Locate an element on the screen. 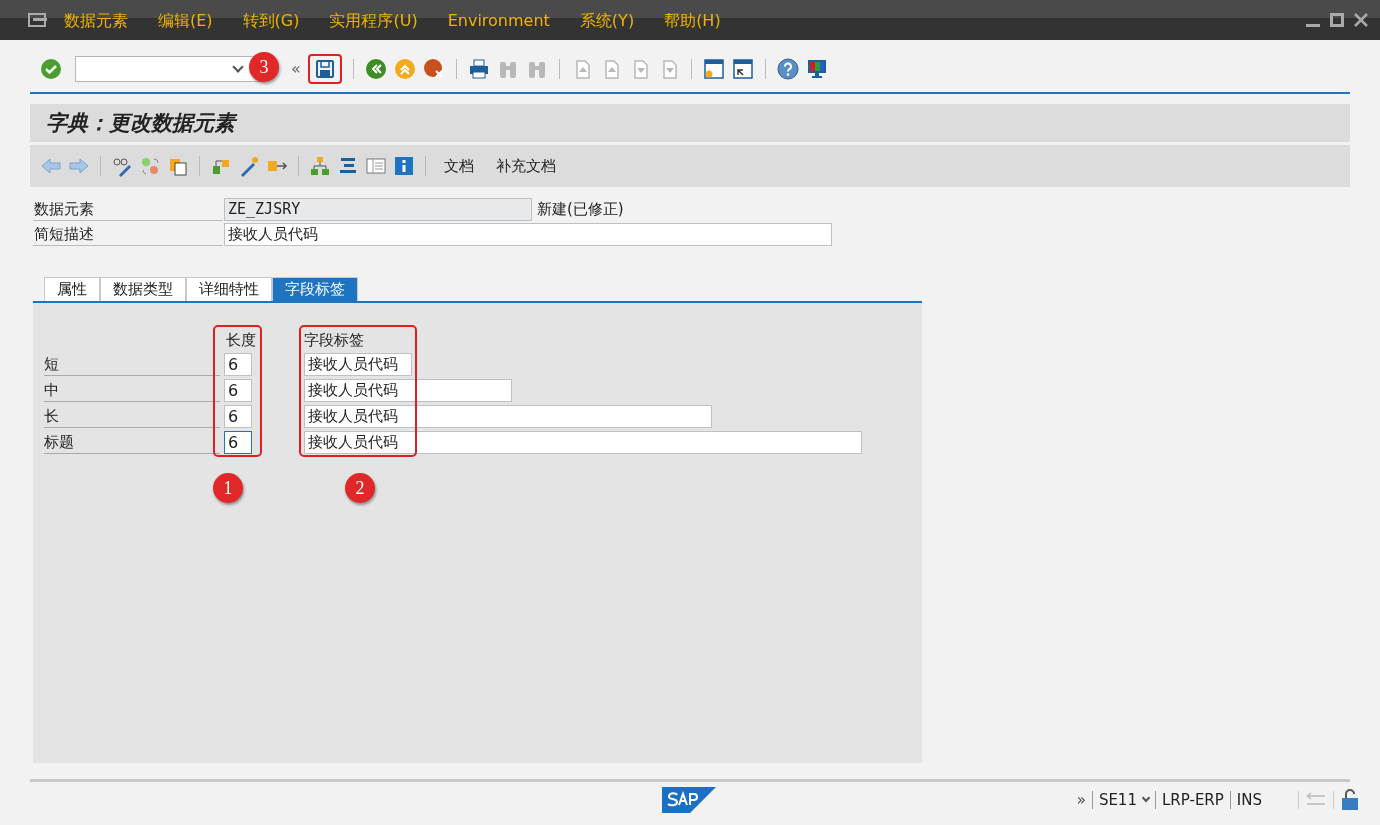 The height and width of the screenshot is (825, 1380). annotation-number: 3 is located at coordinates (264, 67).